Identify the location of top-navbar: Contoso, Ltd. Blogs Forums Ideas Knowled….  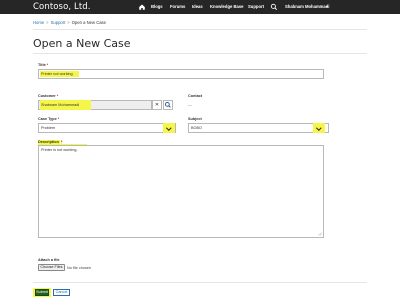
(200, 7).